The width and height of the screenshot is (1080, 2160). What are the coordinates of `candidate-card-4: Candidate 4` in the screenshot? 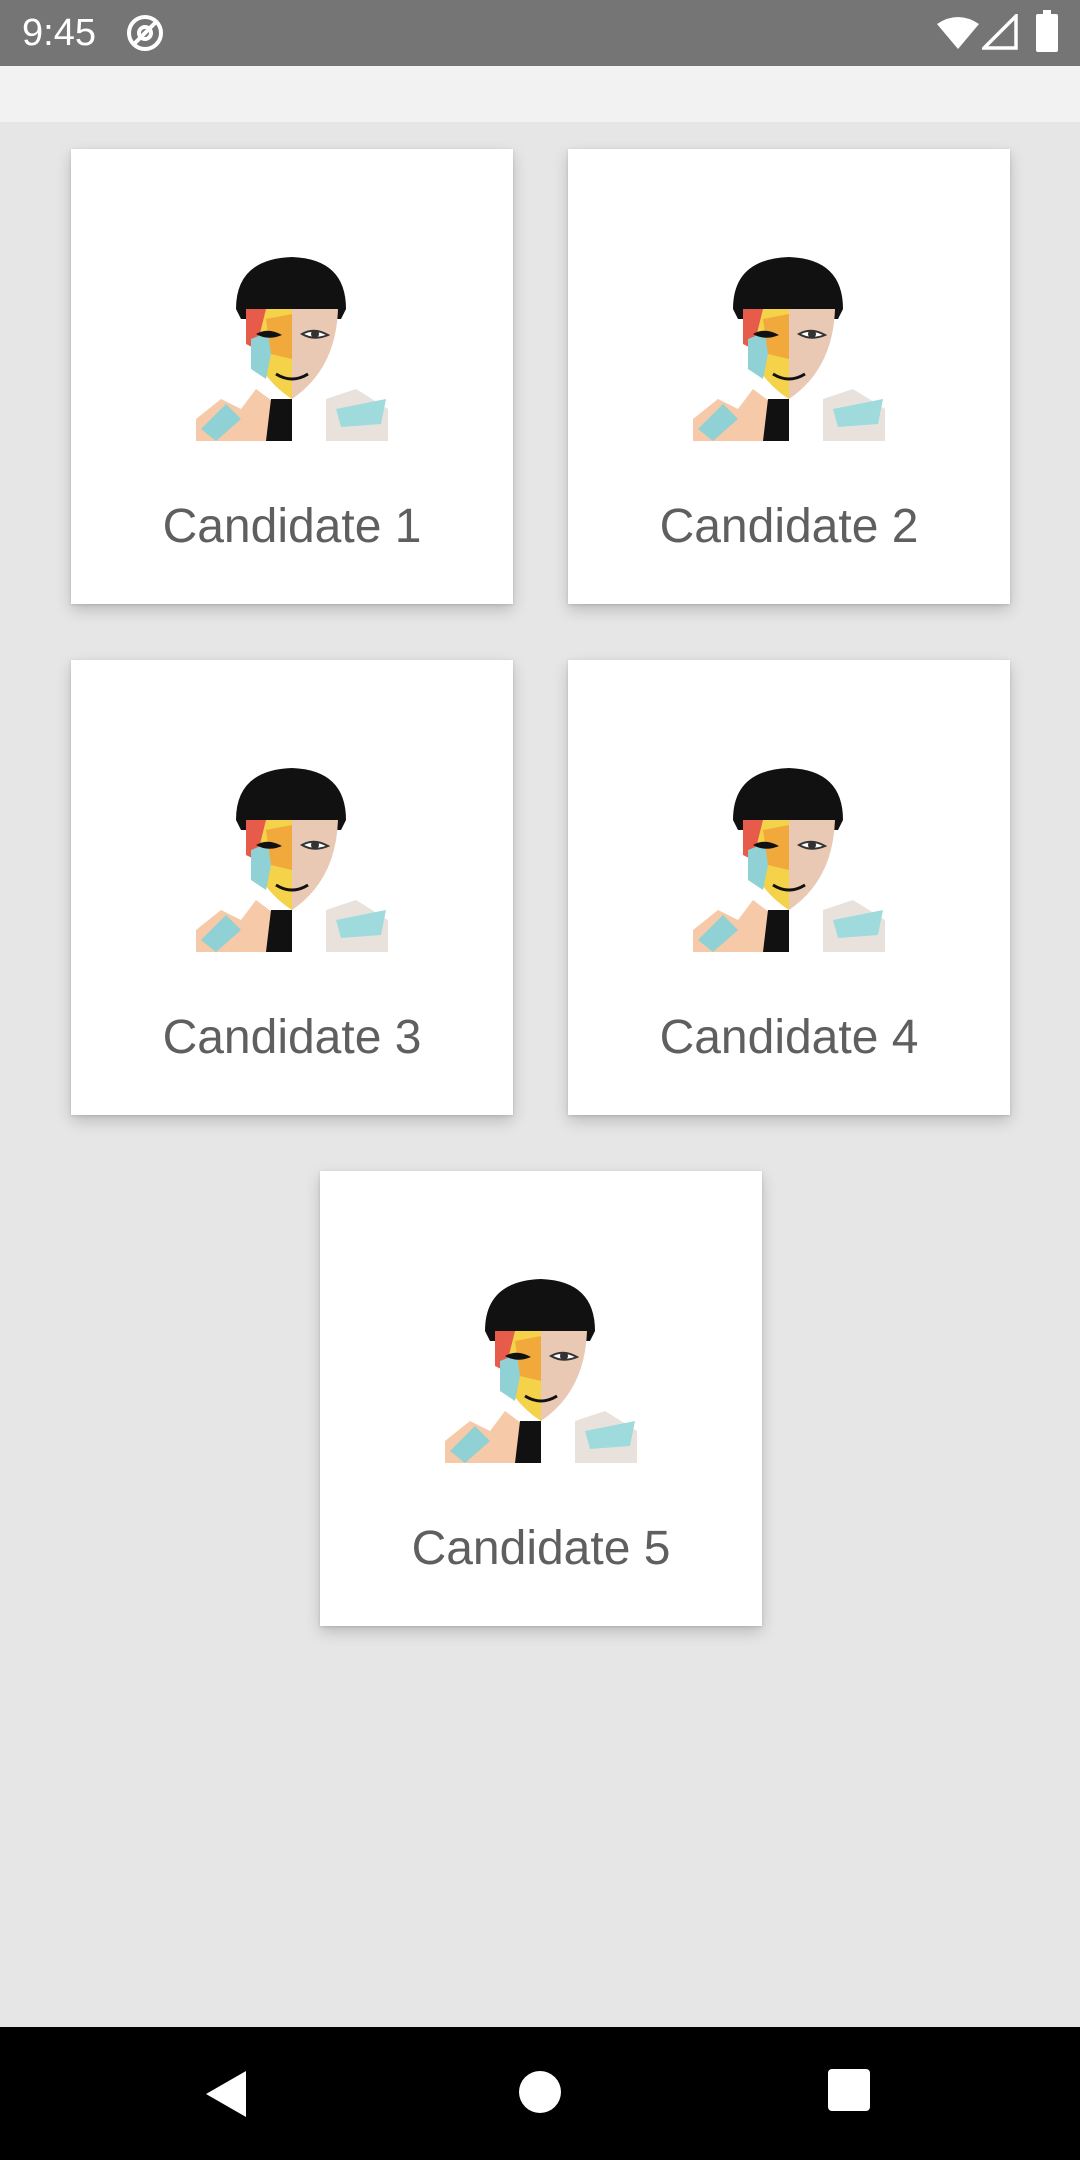 It's located at (789, 887).